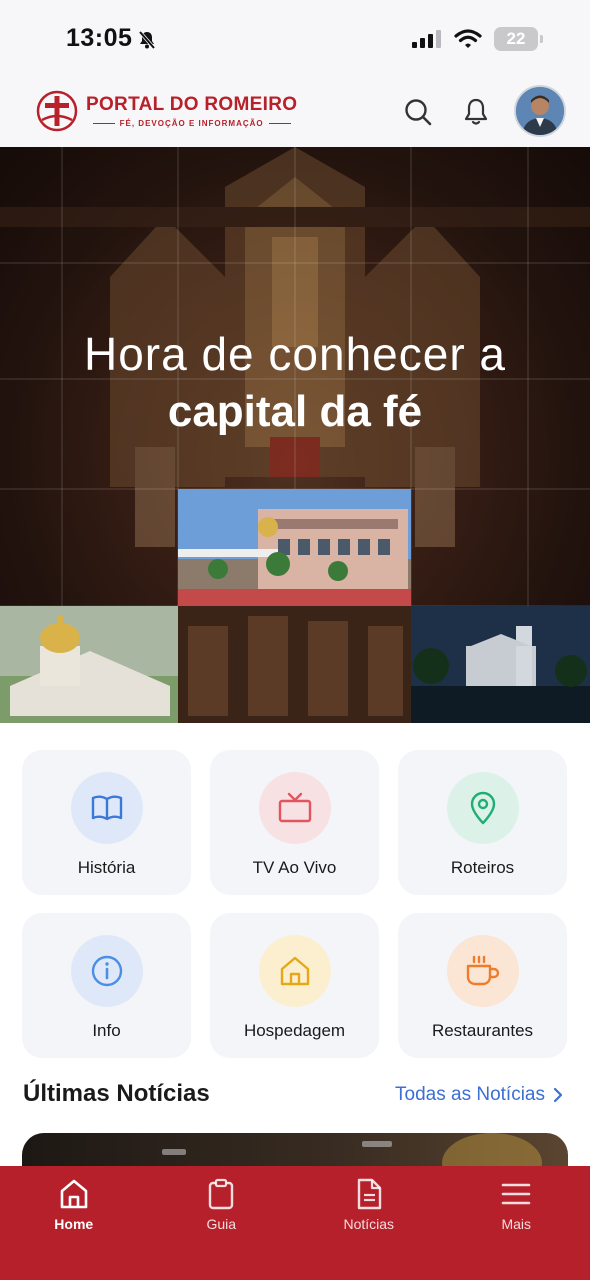  I want to click on quick-label: Roteiros, so click(482, 867).